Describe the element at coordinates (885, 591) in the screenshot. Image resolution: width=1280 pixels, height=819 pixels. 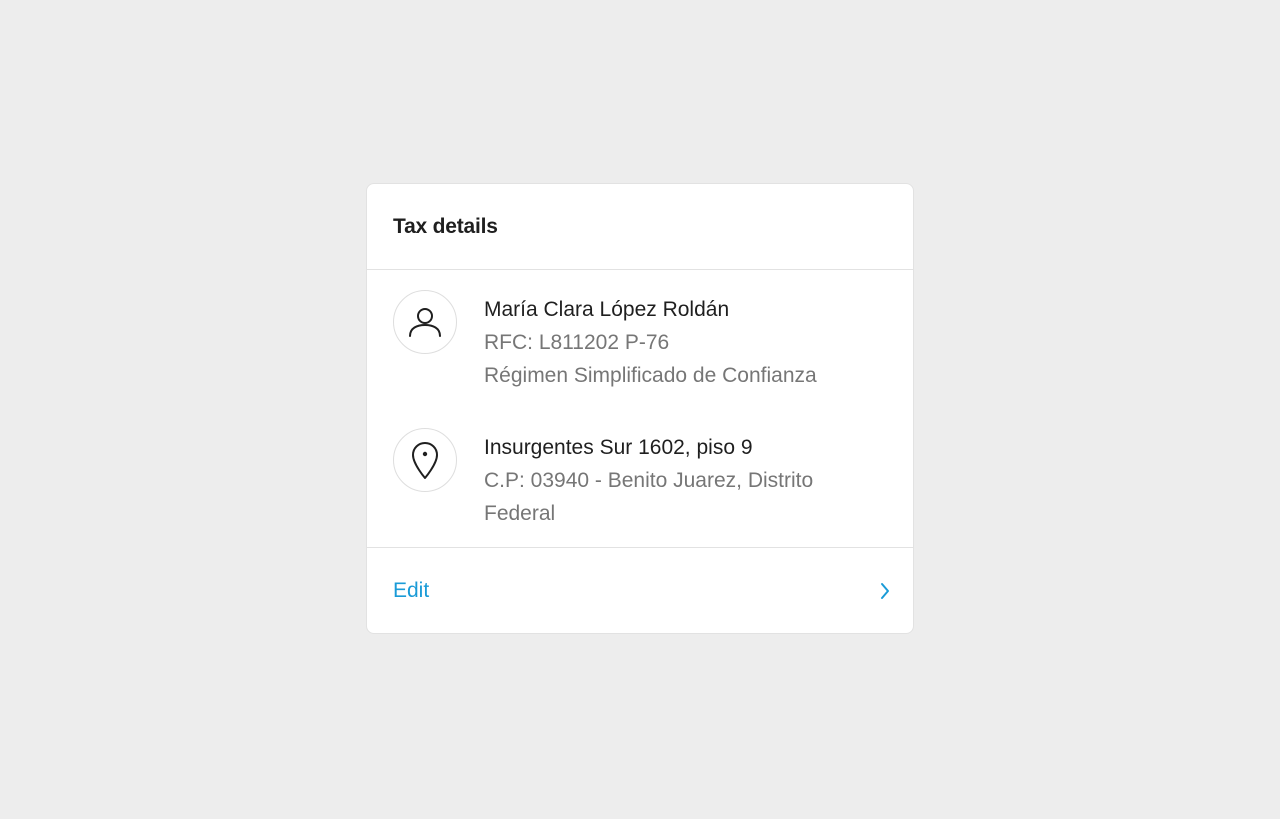
I see `chevron-right-icon` at that location.